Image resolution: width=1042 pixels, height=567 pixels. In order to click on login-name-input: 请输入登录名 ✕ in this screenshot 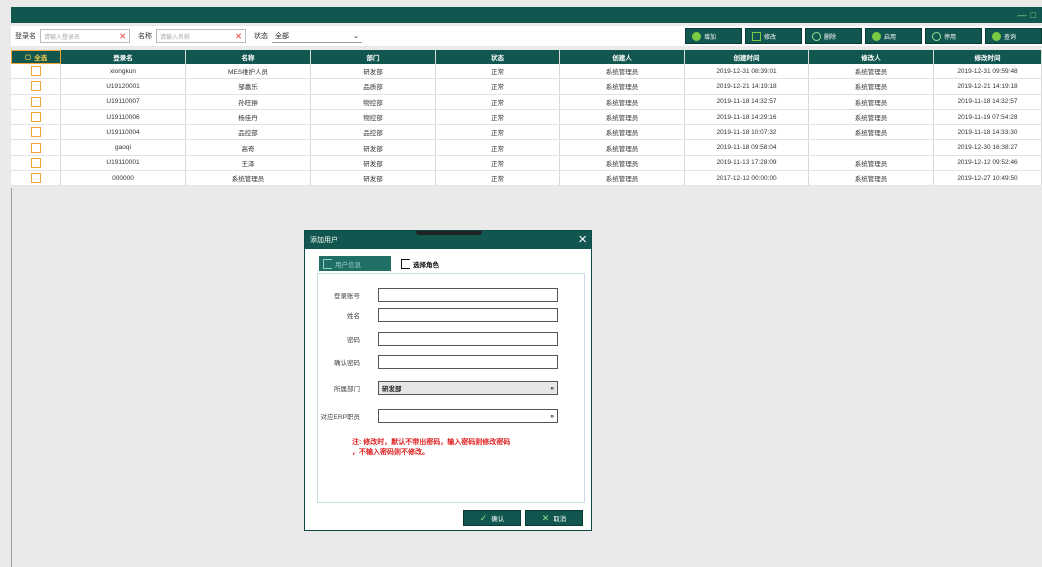, I will do `click(85, 36)`.